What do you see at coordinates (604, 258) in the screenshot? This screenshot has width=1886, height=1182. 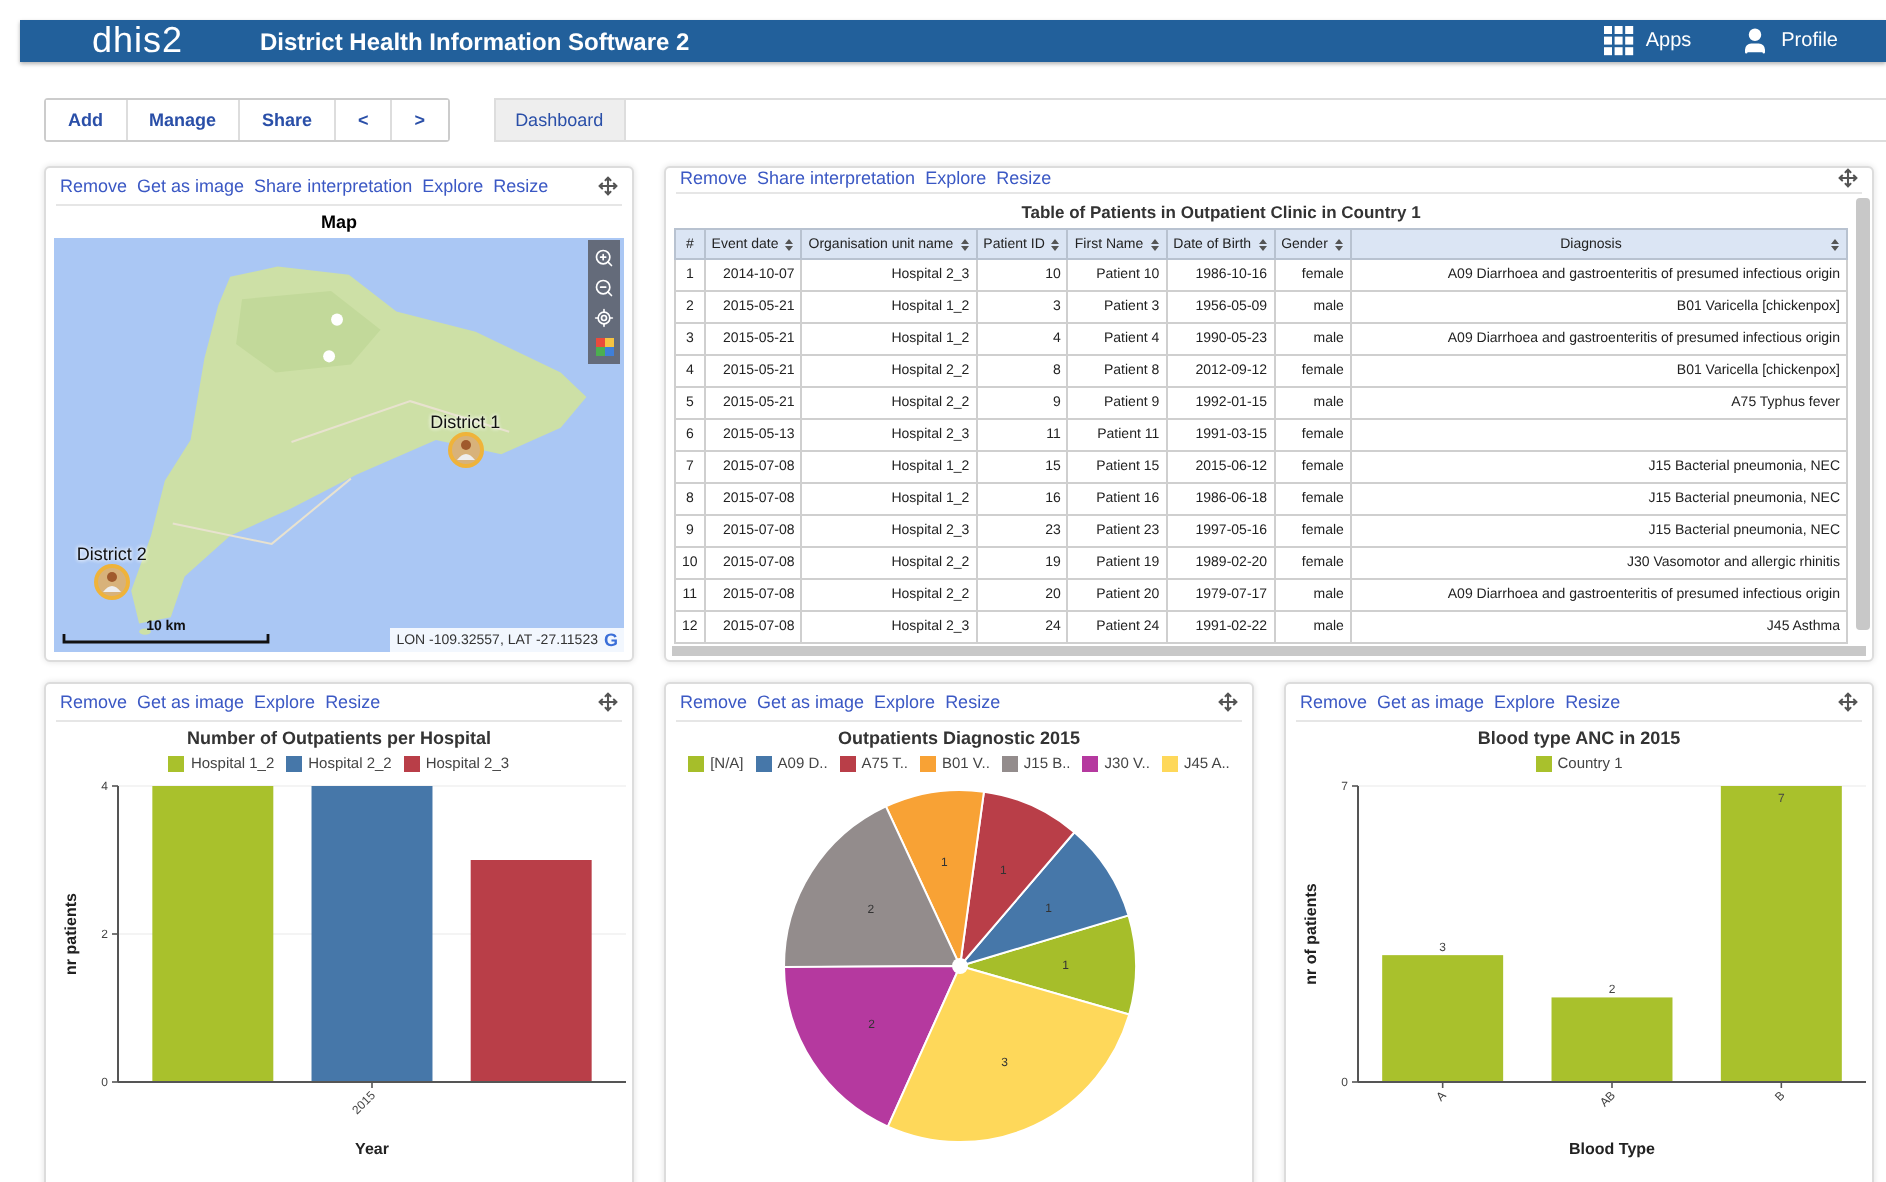 I see `zoom-in-icon` at bounding box center [604, 258].